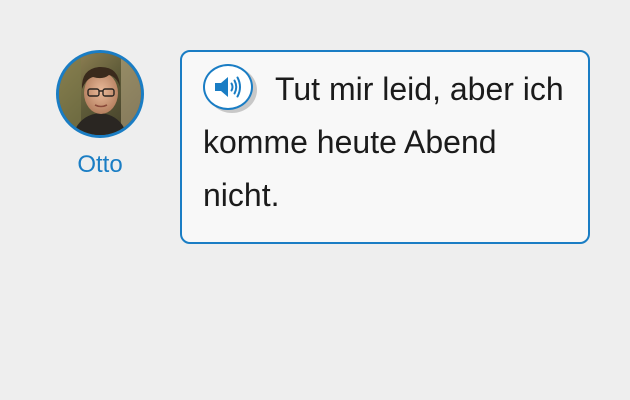  I want to click on speaker-volume-icon, so click(228, 87).